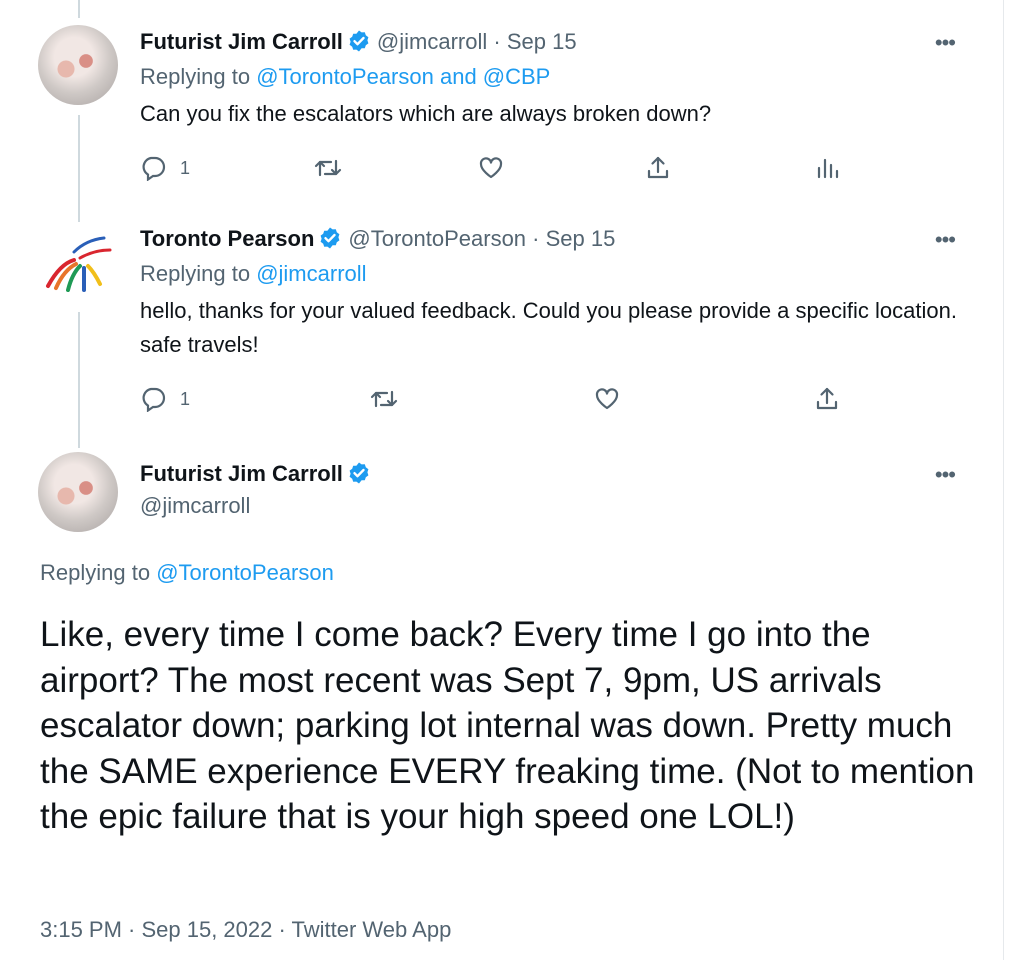 This screenshot has width=1024, height=960. Describe the element at coordinates (227, 238) in the screenshot. I see `display-name: Toronto Pearson` at that location.